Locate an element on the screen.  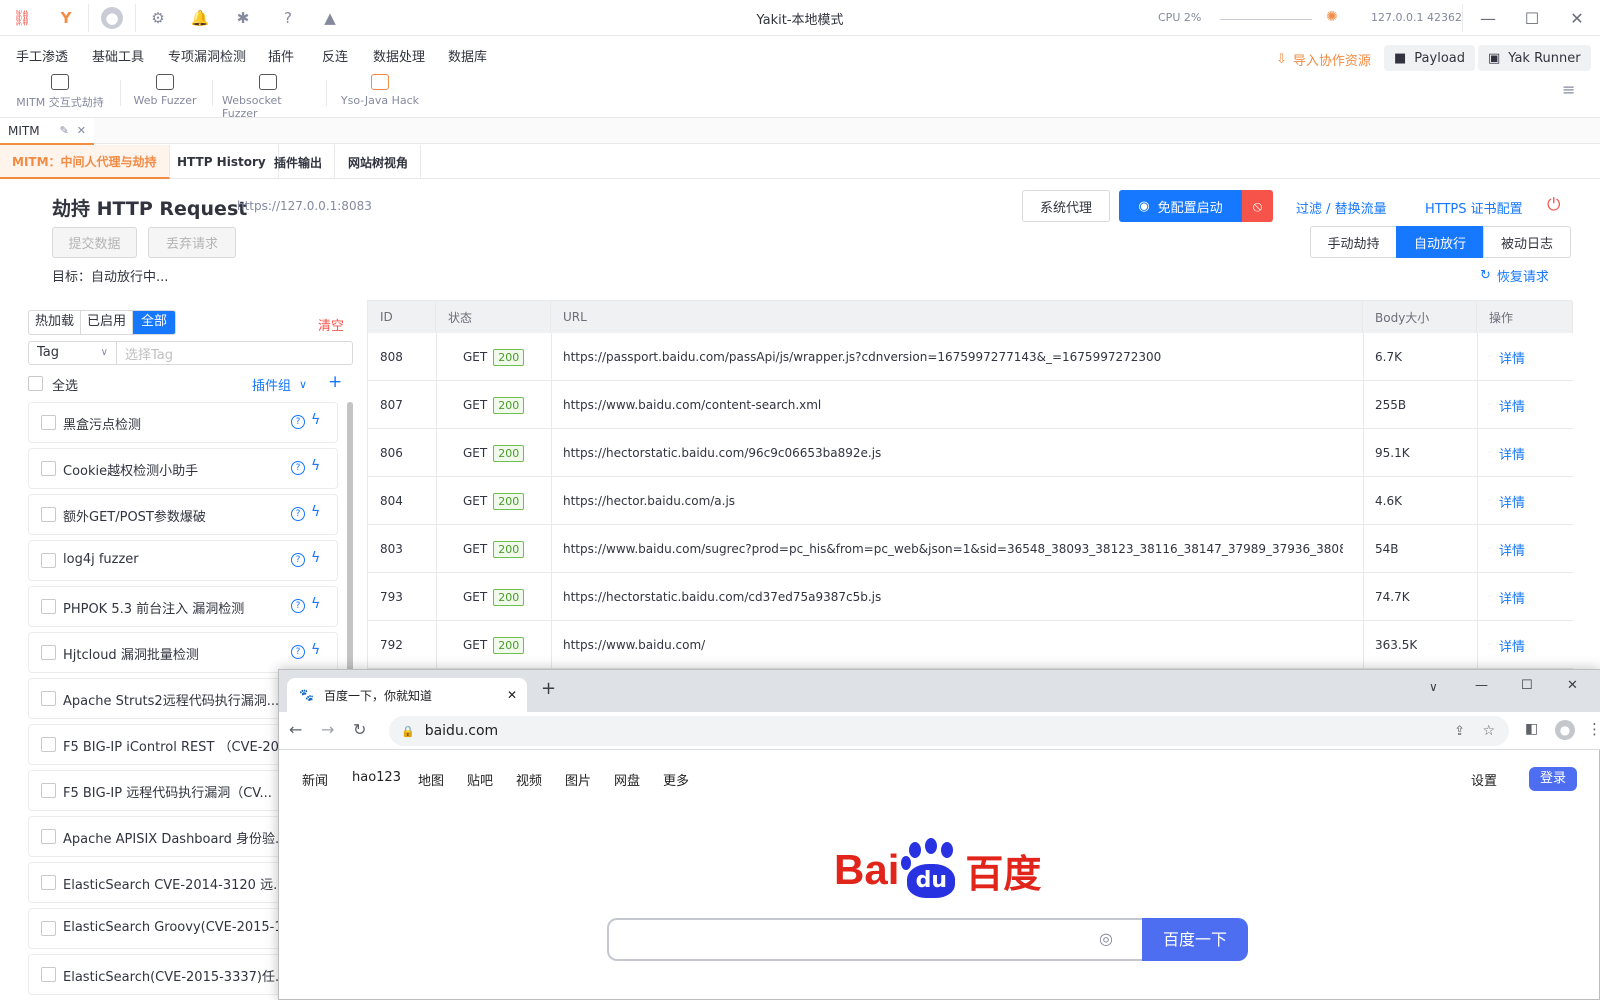
yak-runner-button: ▣ Yak Runner is located at coordinates (1534, 58).